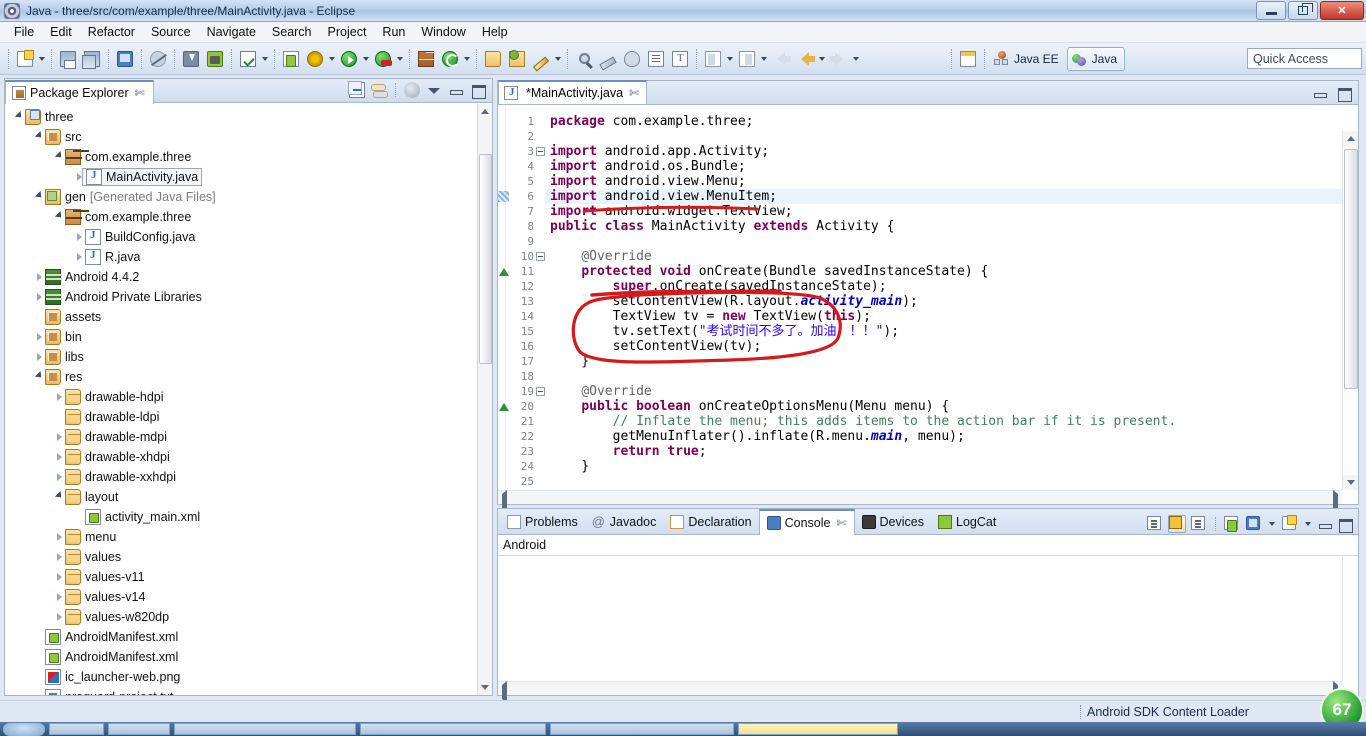 Image resolution: width=1366 pixels, height=736 pixels. I want to click on scroll-thumb, so click(1351, 269).